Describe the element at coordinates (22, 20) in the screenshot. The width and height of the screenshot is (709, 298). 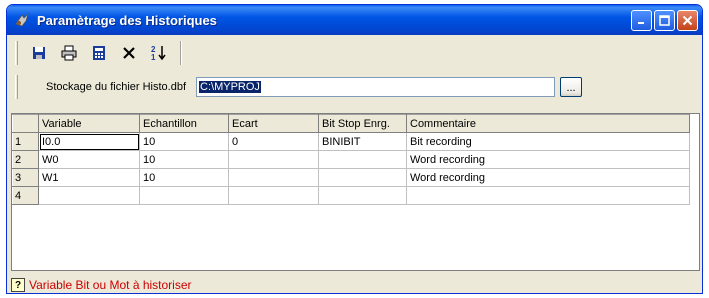
I see `app-icon` at that location.